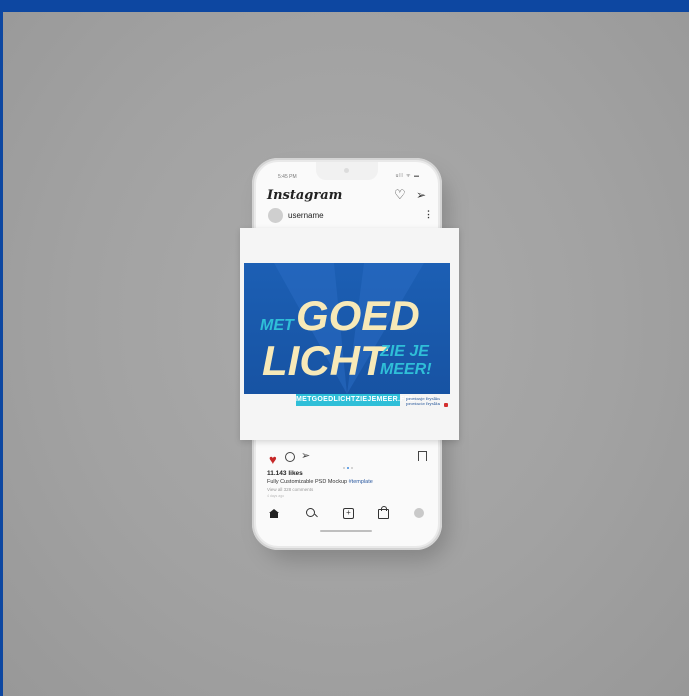 This screenshot has width=689, height=696. What do you see at coordinates (348, 465) in the screenshot?
I see `carousel-dots` at bounding box center [348, 465].